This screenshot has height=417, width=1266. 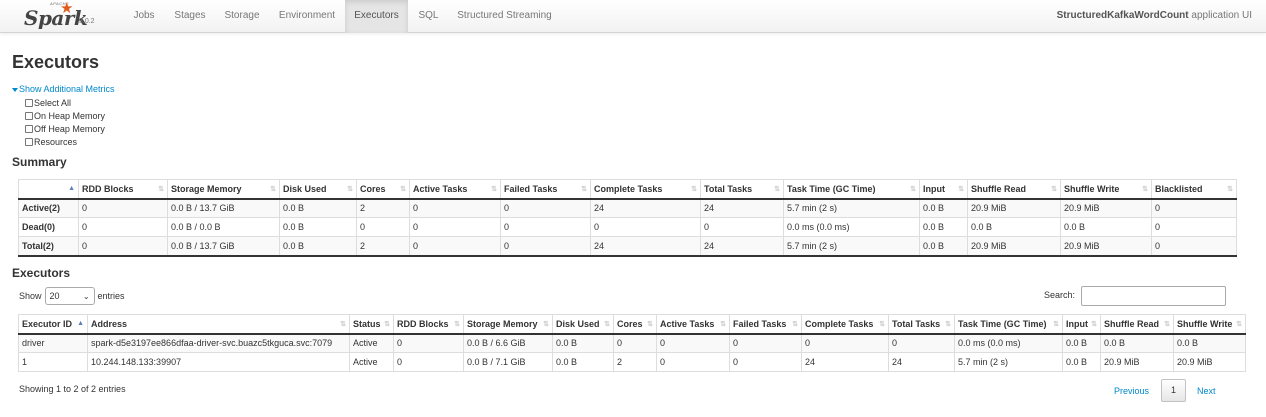 What do you see at coordinates (1131, 391) in the screenshot?
I see `previous-page-button: Previous` at bounding box center [1131, 391].